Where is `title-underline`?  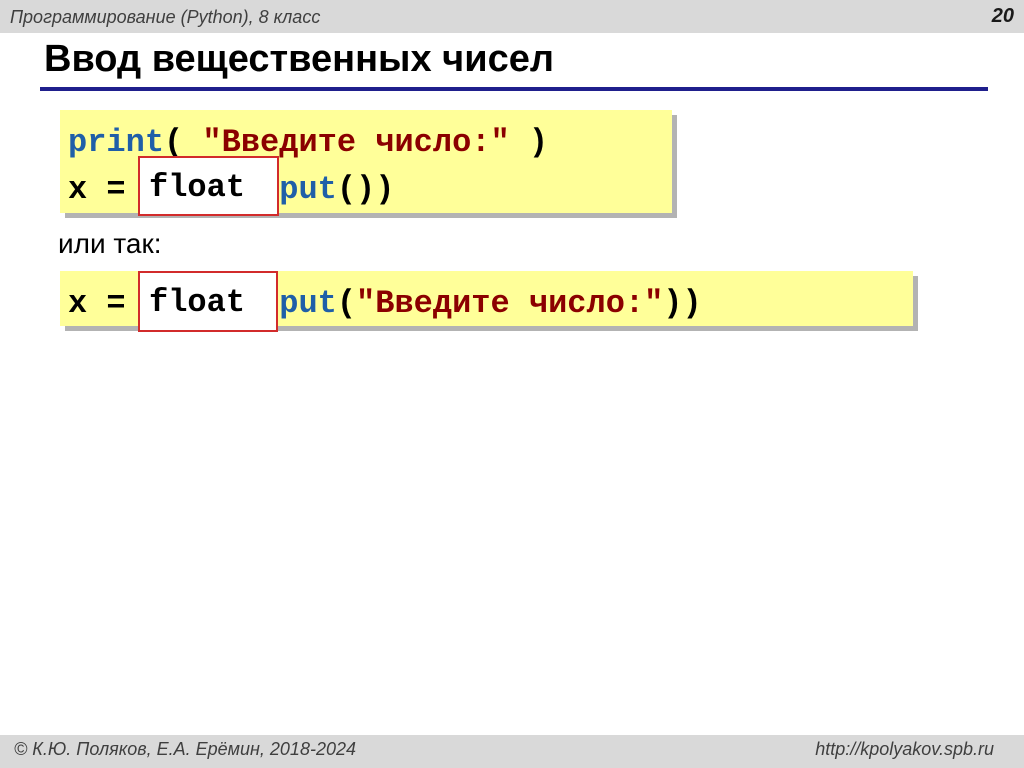 title-underline is located at coordinates (514, 89).